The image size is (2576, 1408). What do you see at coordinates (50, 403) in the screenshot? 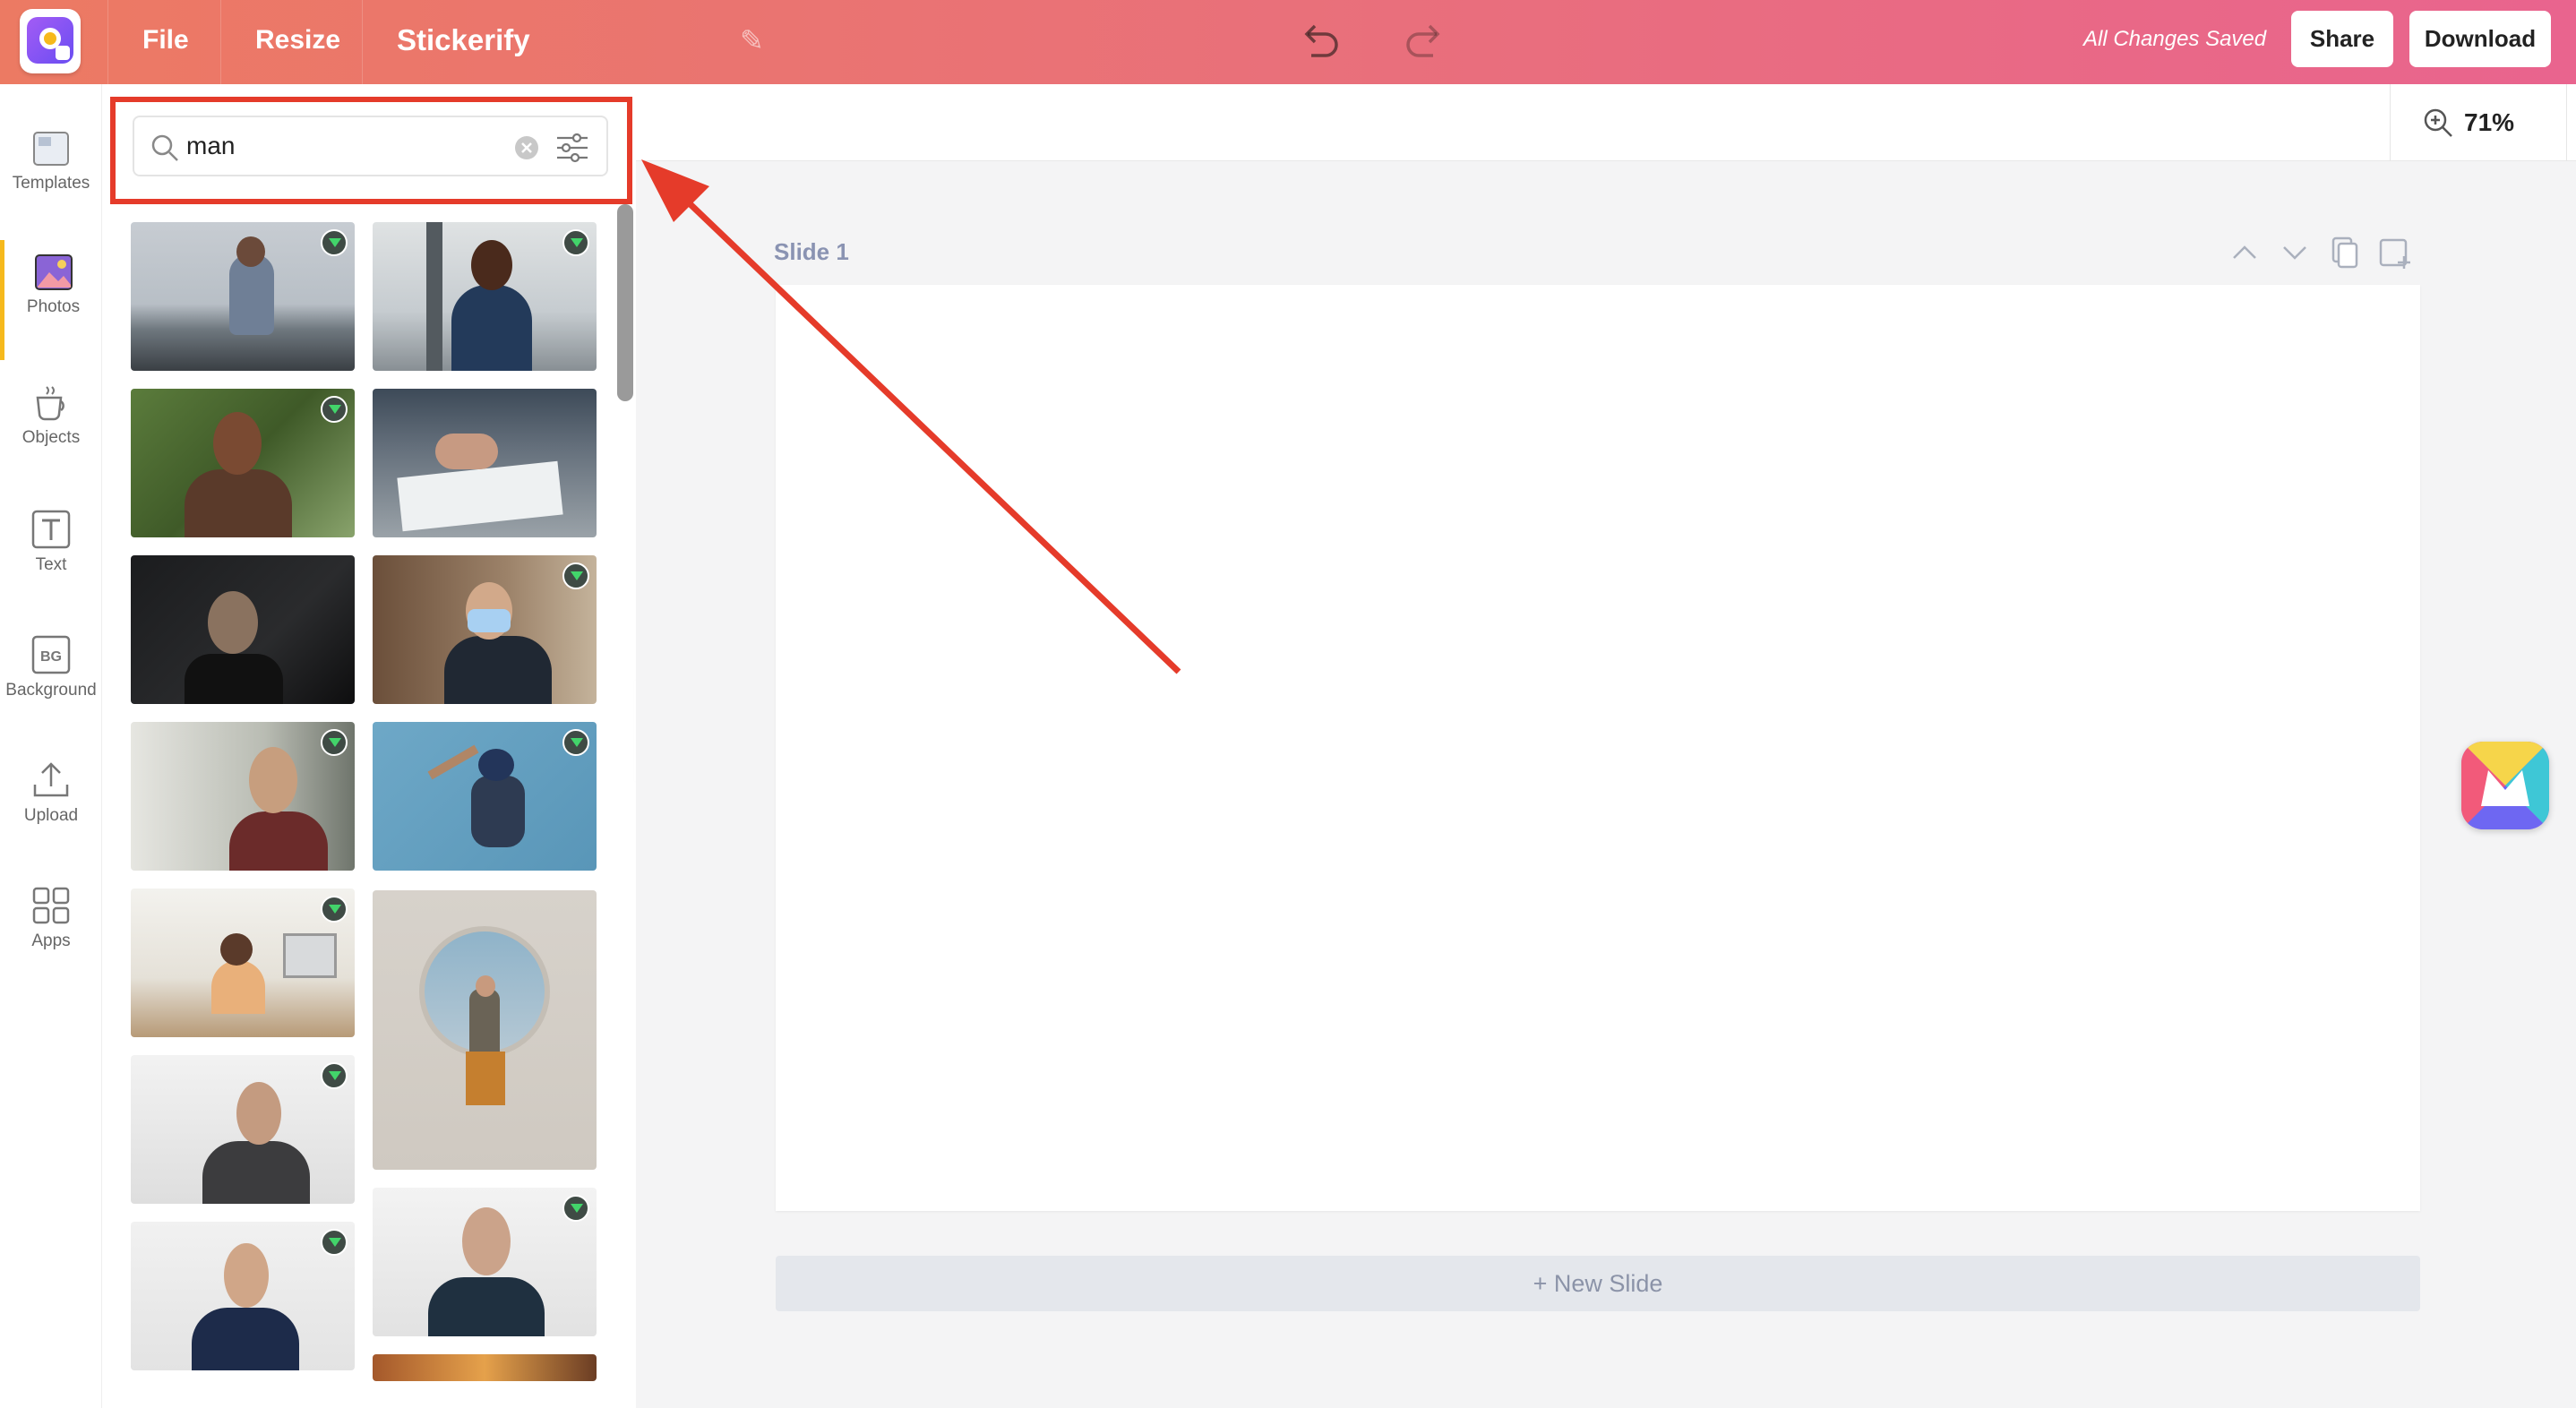
I see `objects-icon` at bounding box center [50, 403].